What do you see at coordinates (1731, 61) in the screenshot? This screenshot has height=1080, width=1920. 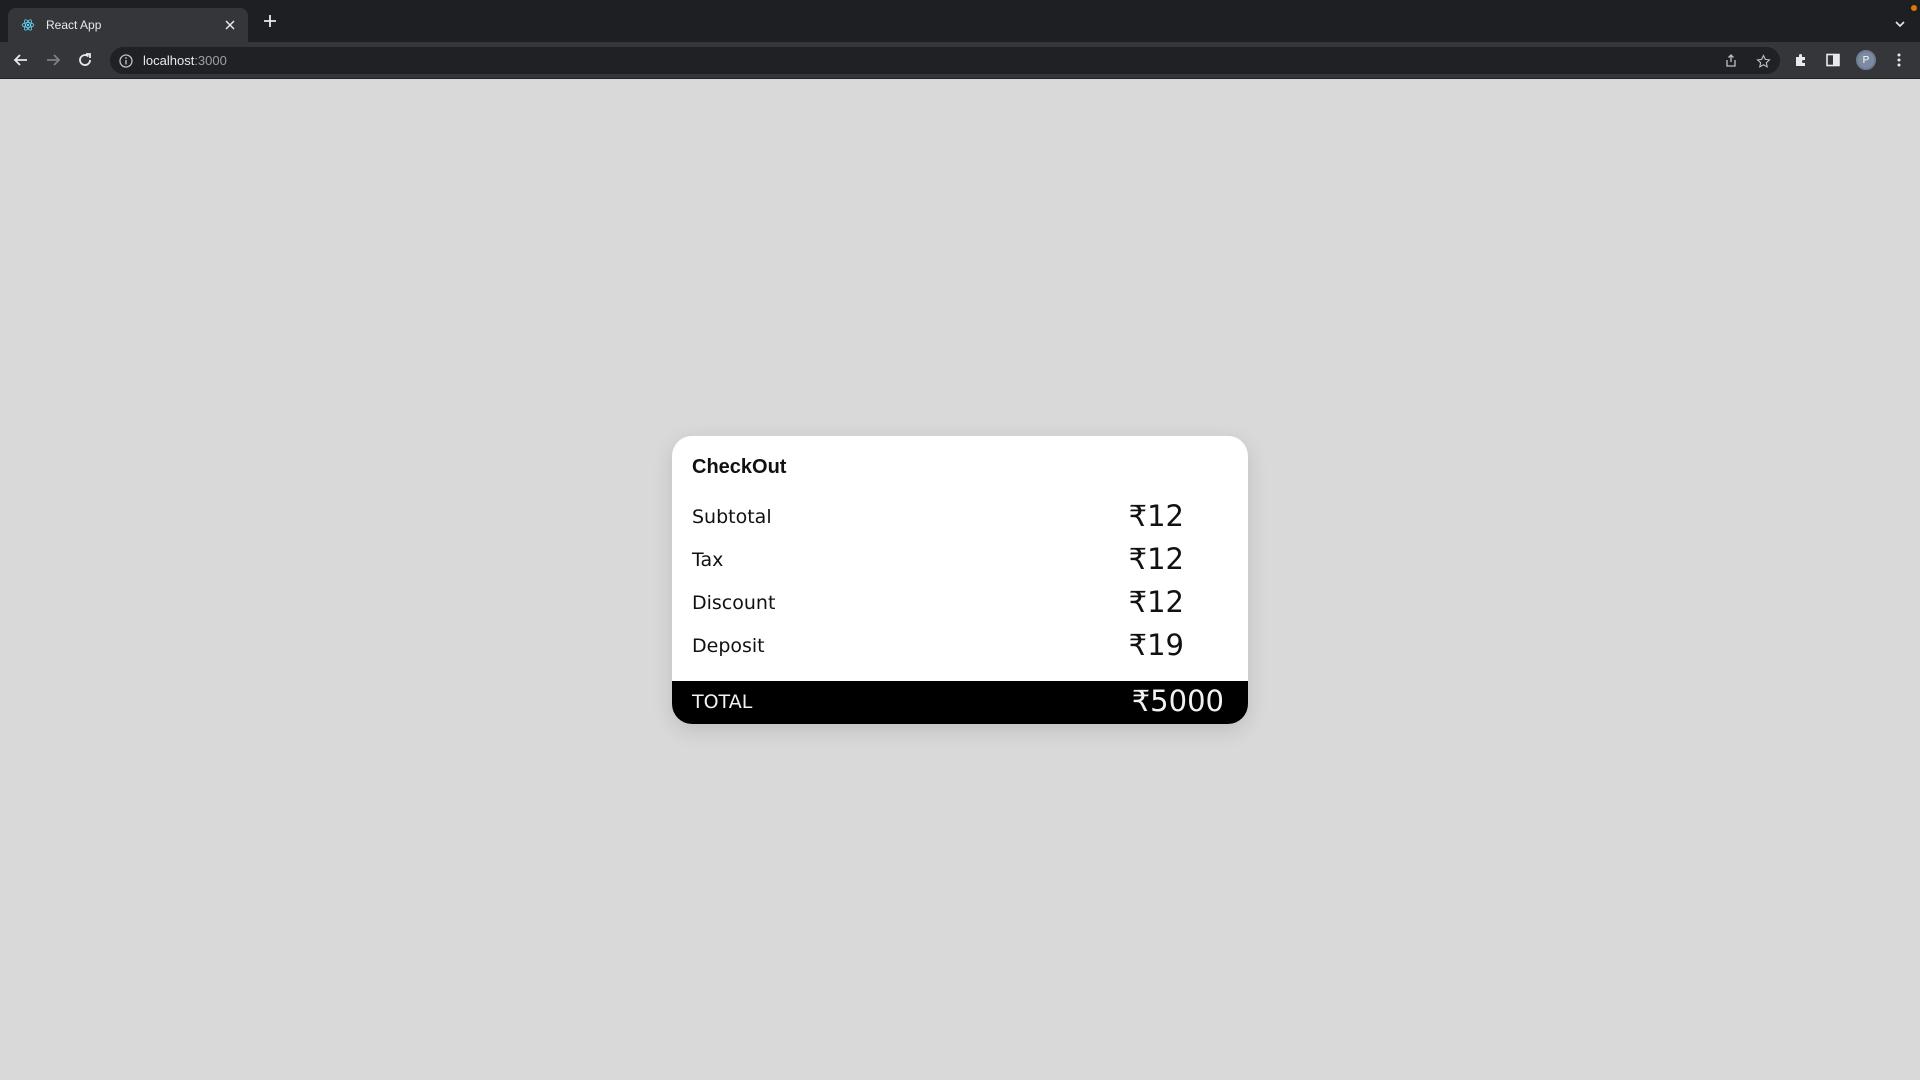 I see `share-icon` at bounding box center [1731, 61].